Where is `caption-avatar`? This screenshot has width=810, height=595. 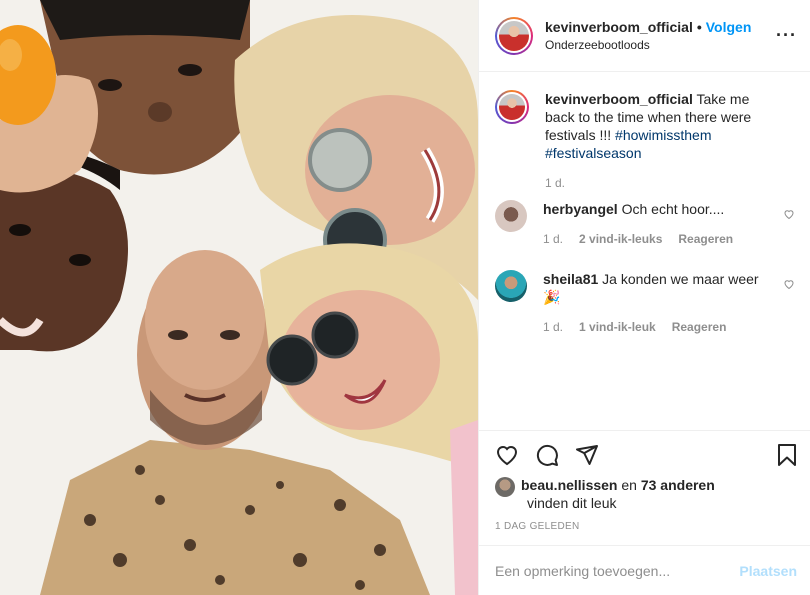 caption-avatar is located at coordinates (512, 107).